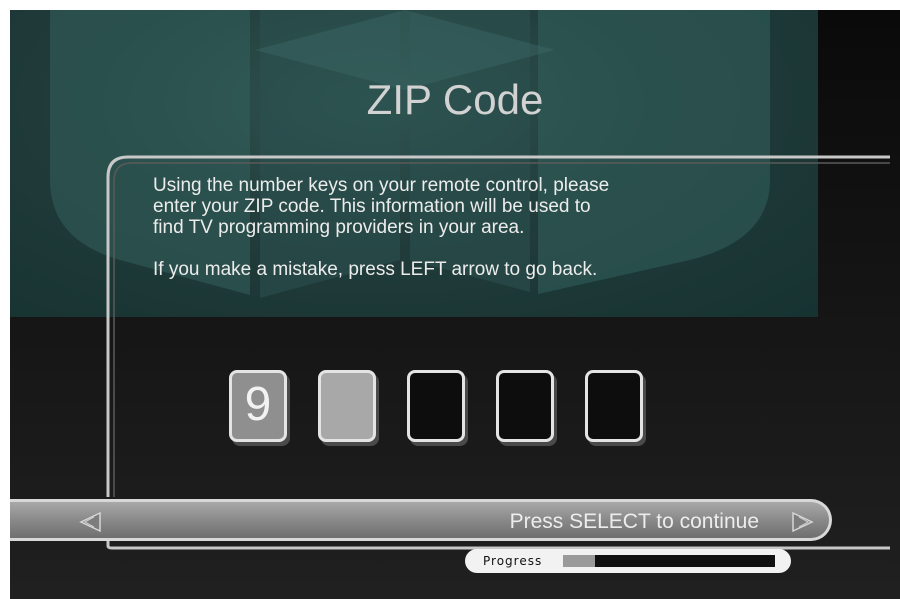  Describe the element at coordinates (90, 522) in the screenshot. I see `left-arrow-icon` at that location.